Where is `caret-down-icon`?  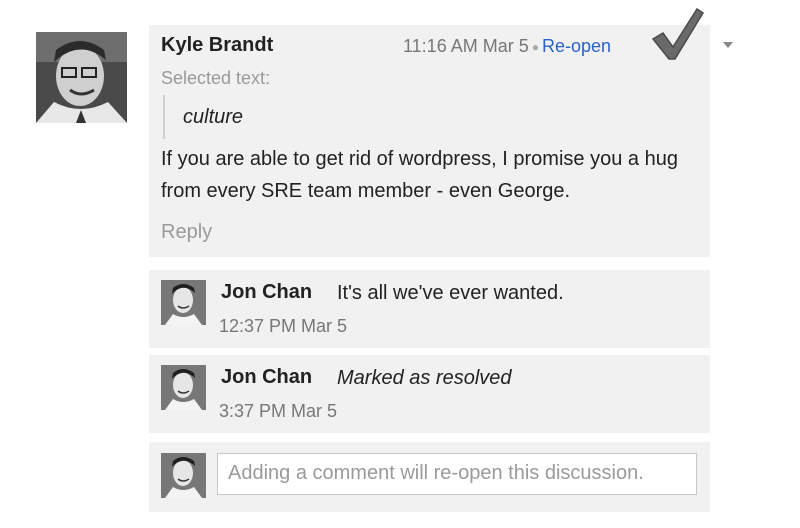
caret-down-icon is located at coordinates (728, 45).